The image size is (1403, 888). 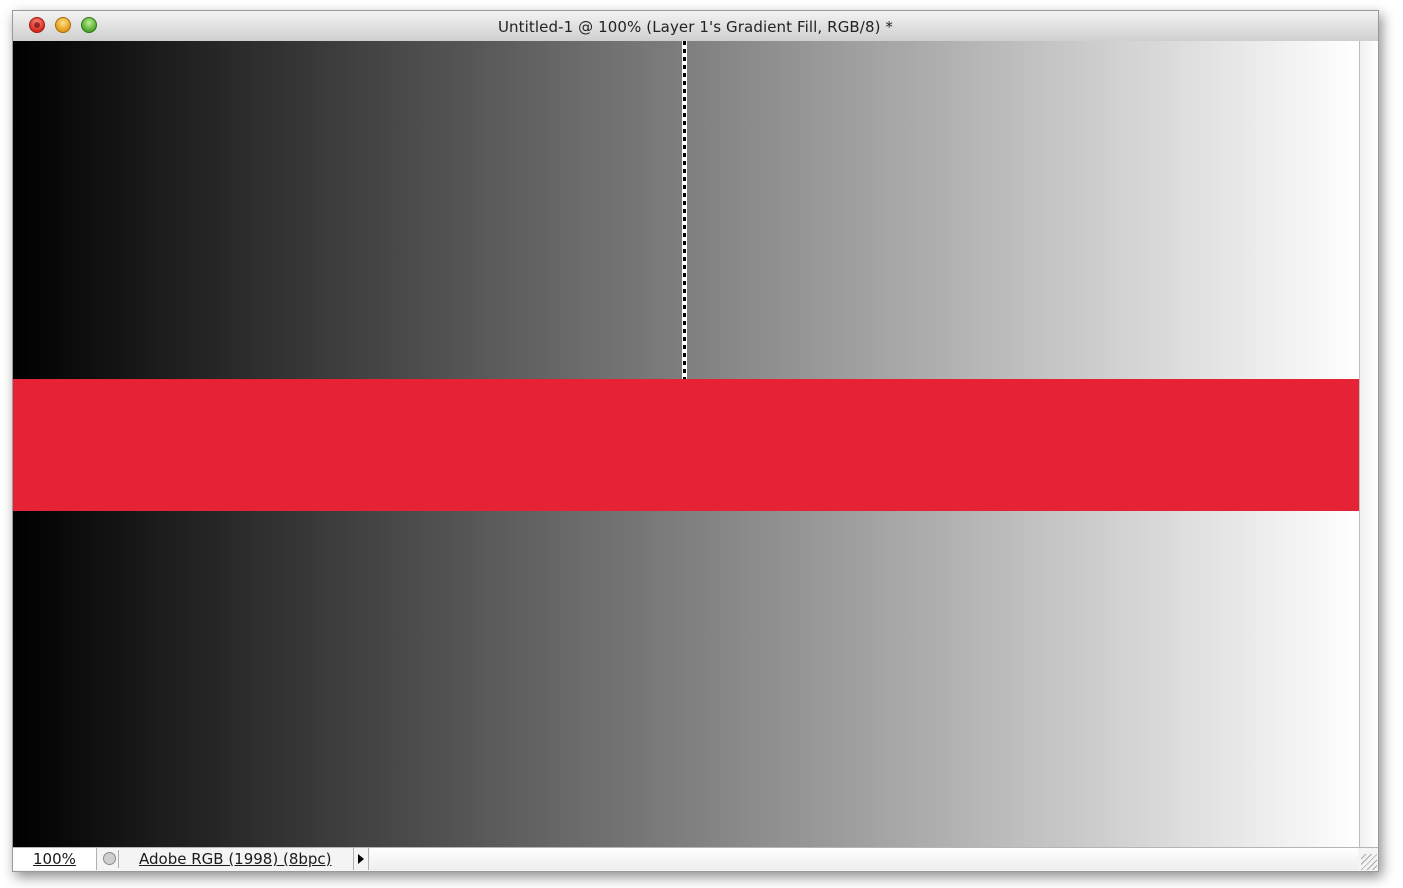 I want to click on document-info-icon, so click(x=109, y=859).